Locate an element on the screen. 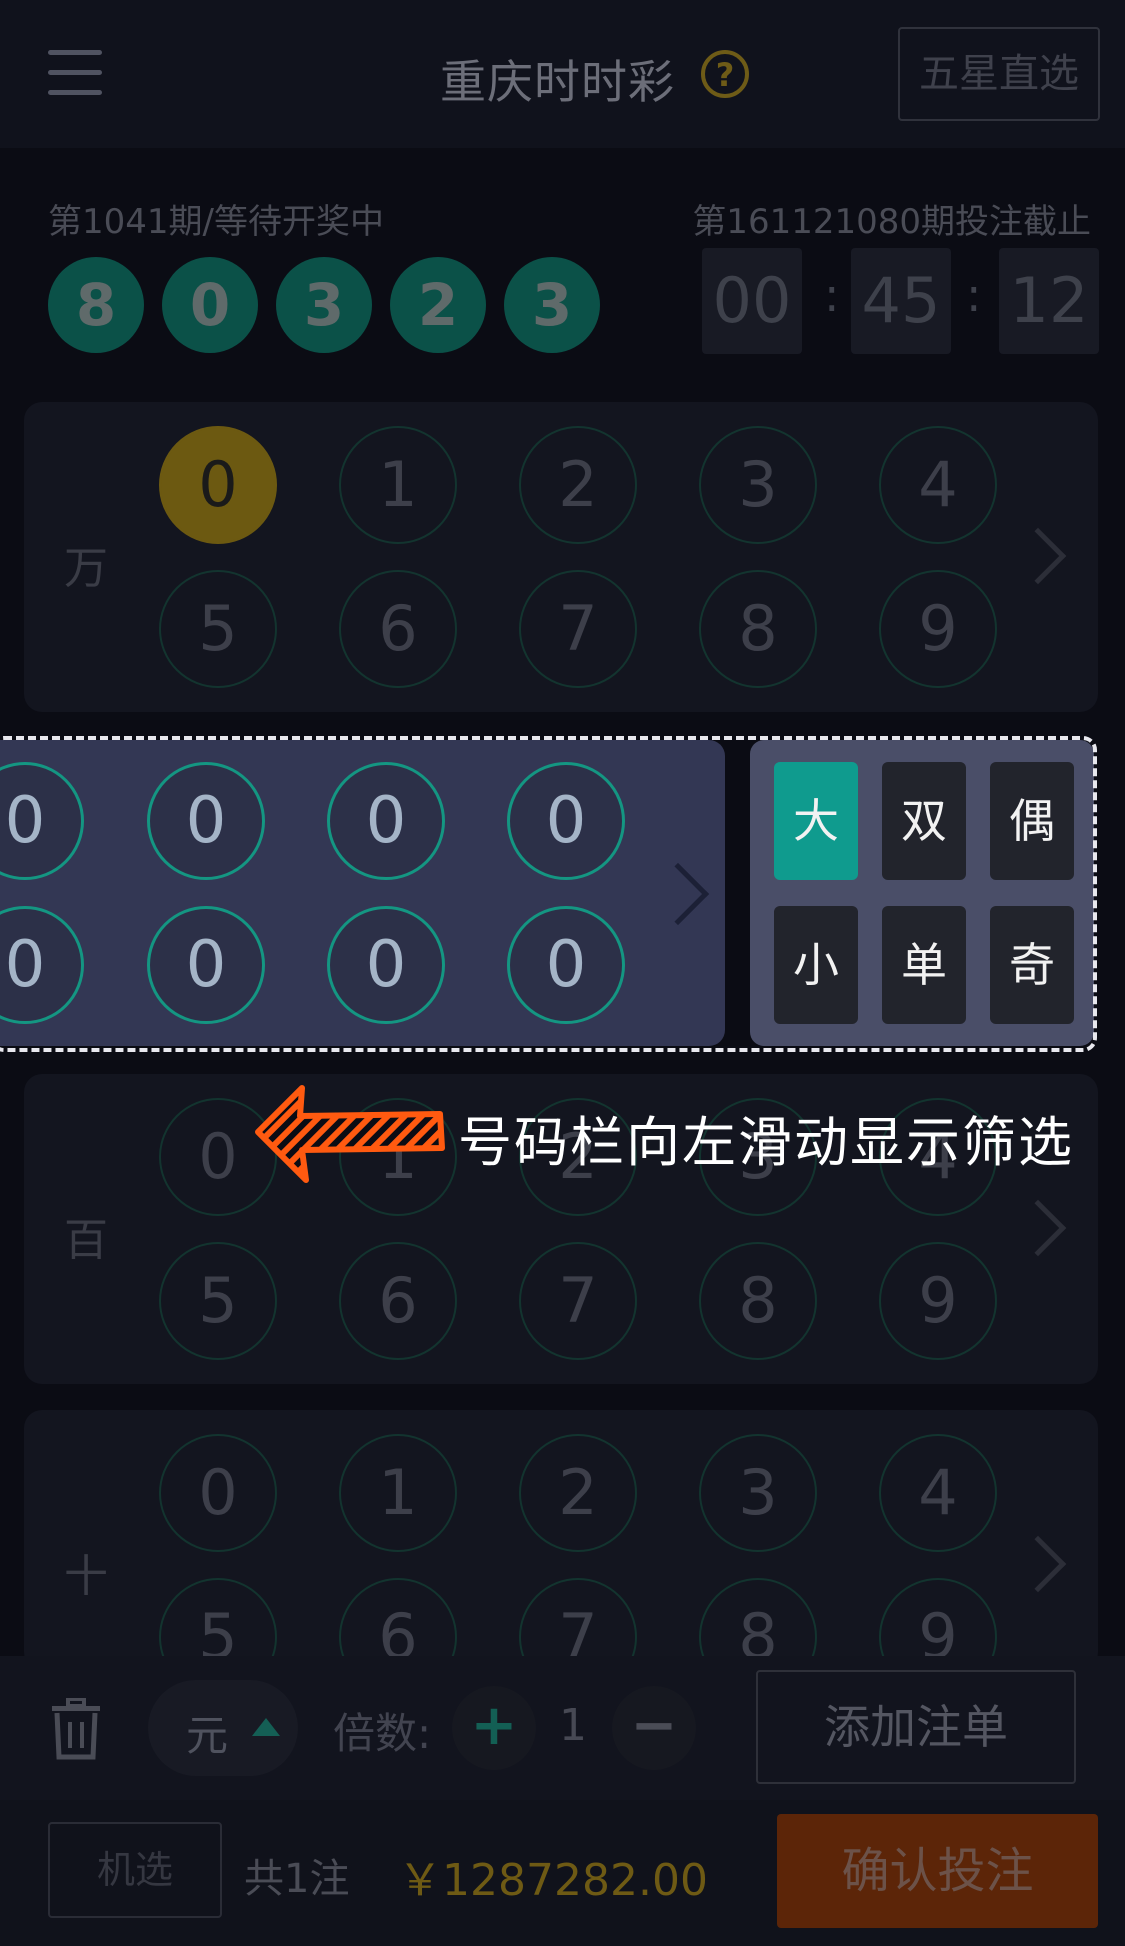 Image resolution: width=1125 pixels, height=1946 pixels. help-icon: ? is located at coordinates (725, 74).